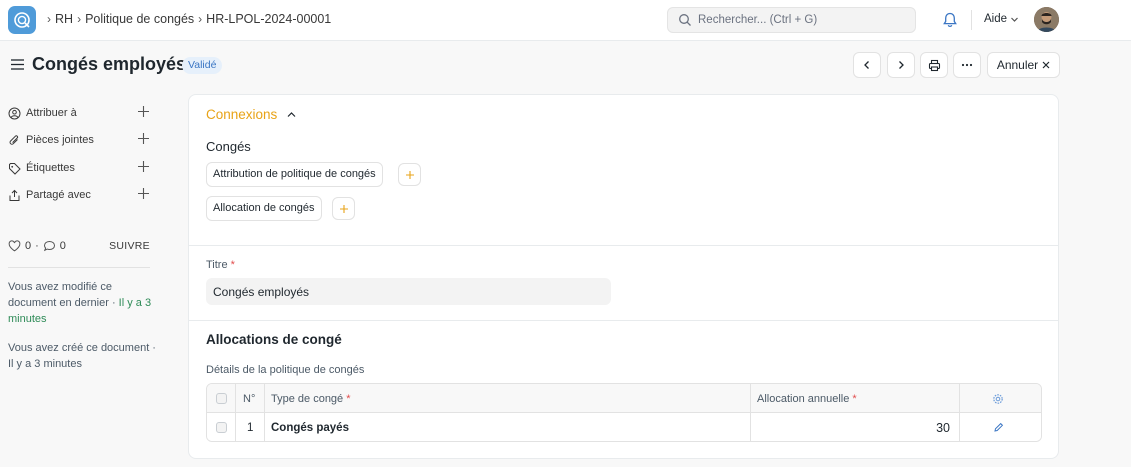  What do you see at coordinates (15, 168) in the screenshot?
I see `tag-icon` at bounding box center [15, 168].